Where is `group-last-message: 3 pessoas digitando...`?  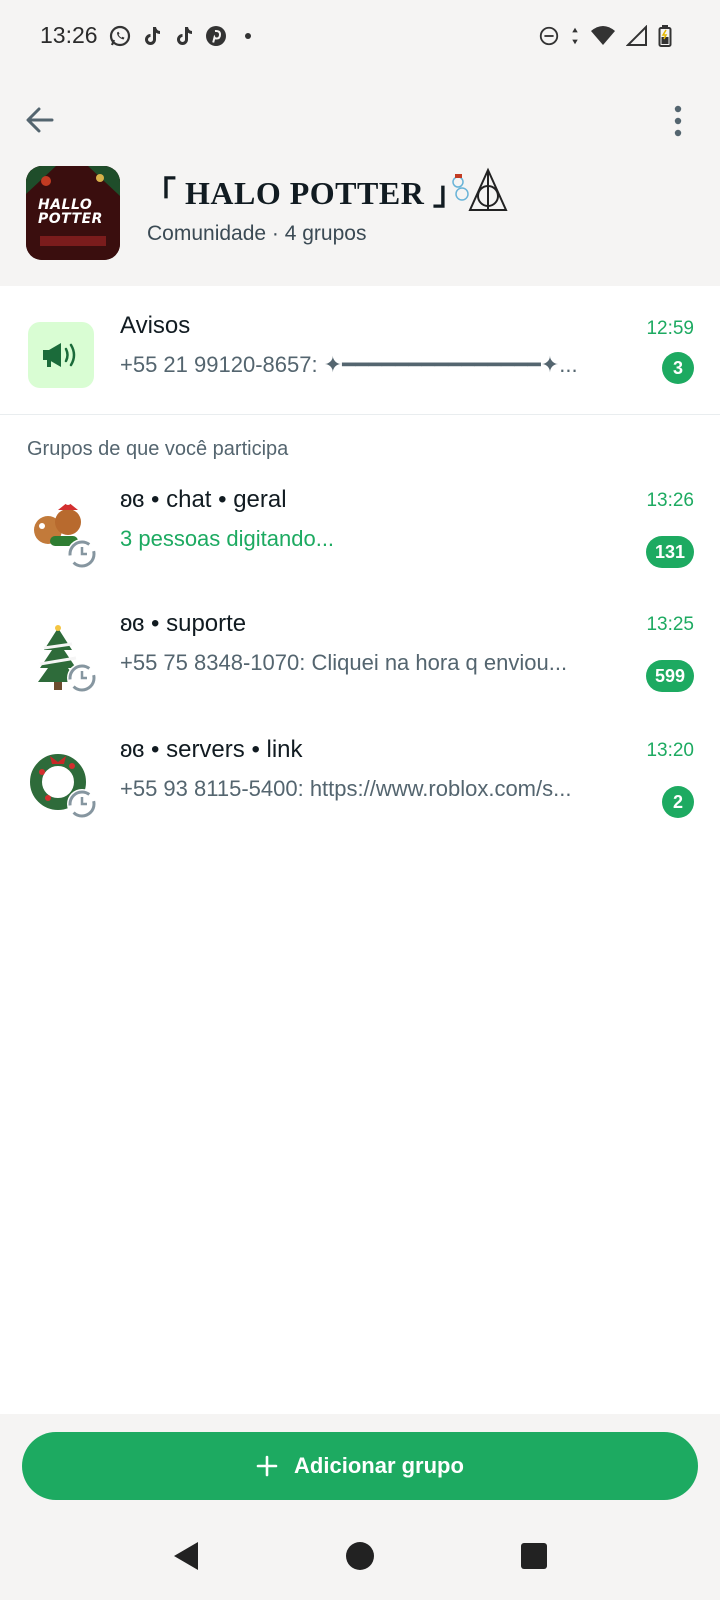
group-last-message: 3 pessoas digitando... is located at coordinates (227, 538).